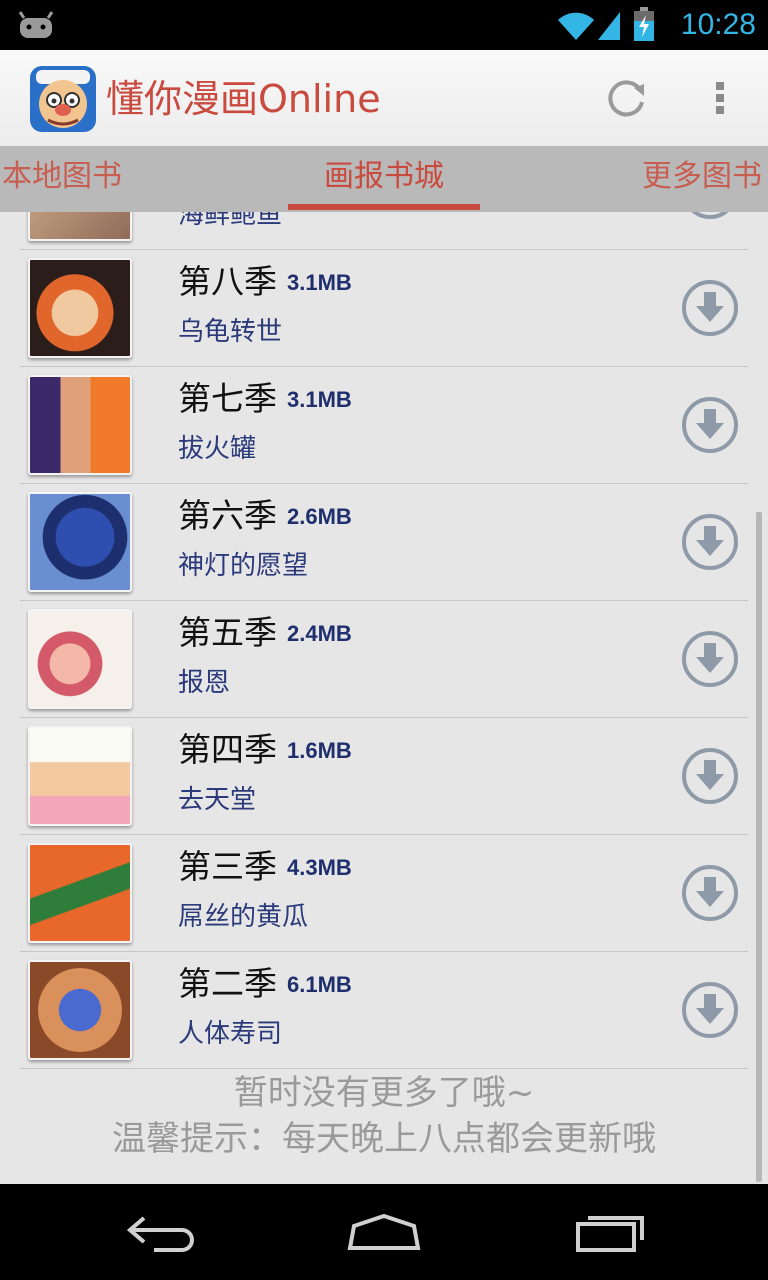 The width and height of the screenshot is (768, 1280). Describe the element at coordinates (319, 516) in the screenshot. I see `file-size: 2.6MB` at that location.